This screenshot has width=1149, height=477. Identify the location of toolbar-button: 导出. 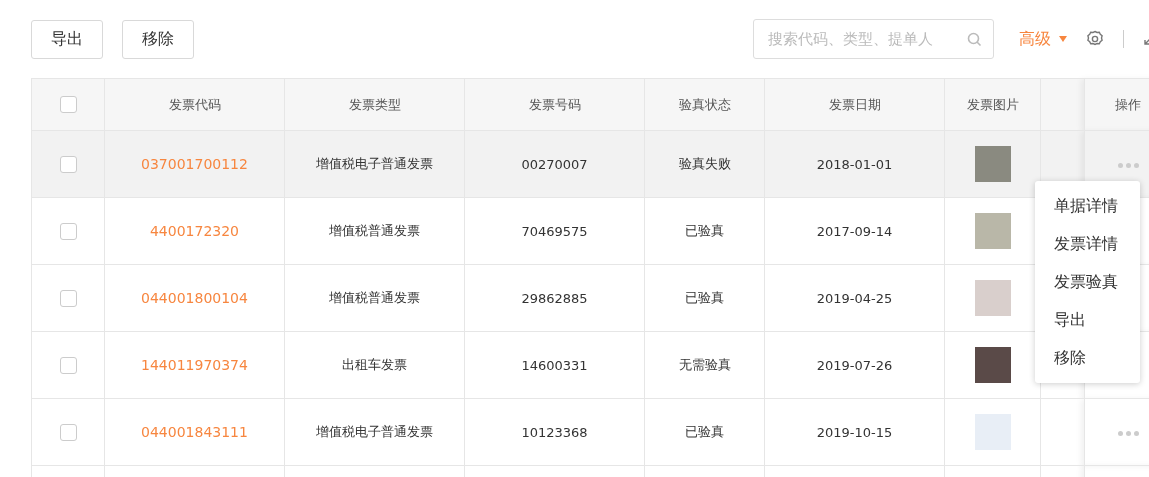
(67, 39).